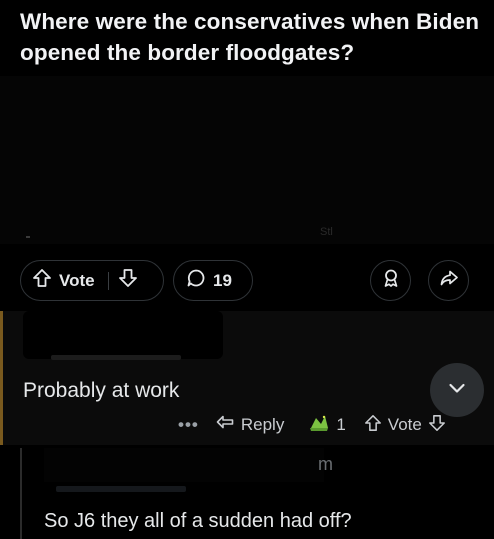  I want to click on post-action-bar: Vote 19, so click(253, 281).